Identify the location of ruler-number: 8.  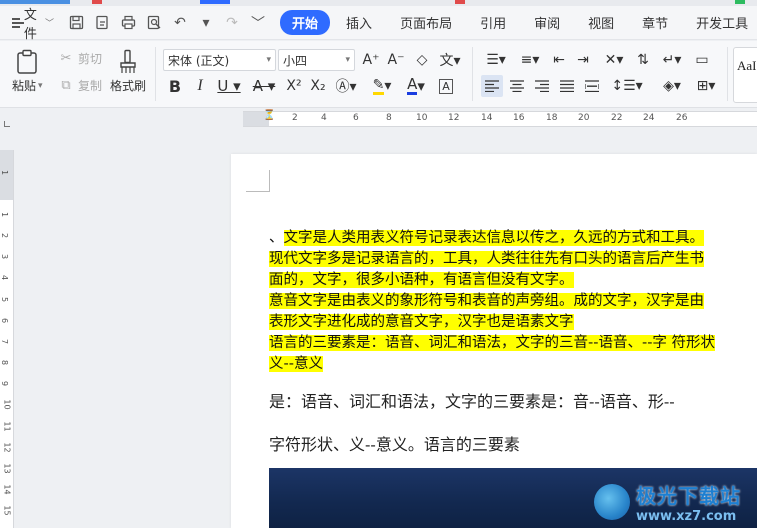
(389, 118).